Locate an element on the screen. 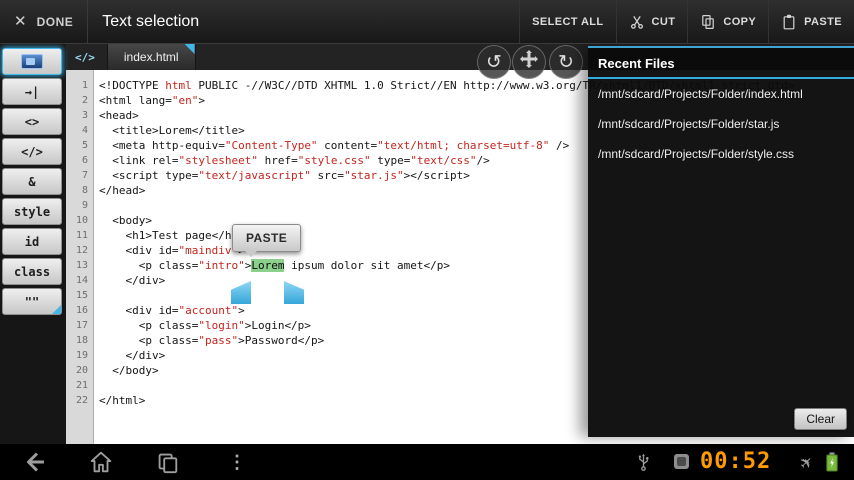 This screenshot has width=854, height=480. move-cursor-button is located at coordinates (529, 62).